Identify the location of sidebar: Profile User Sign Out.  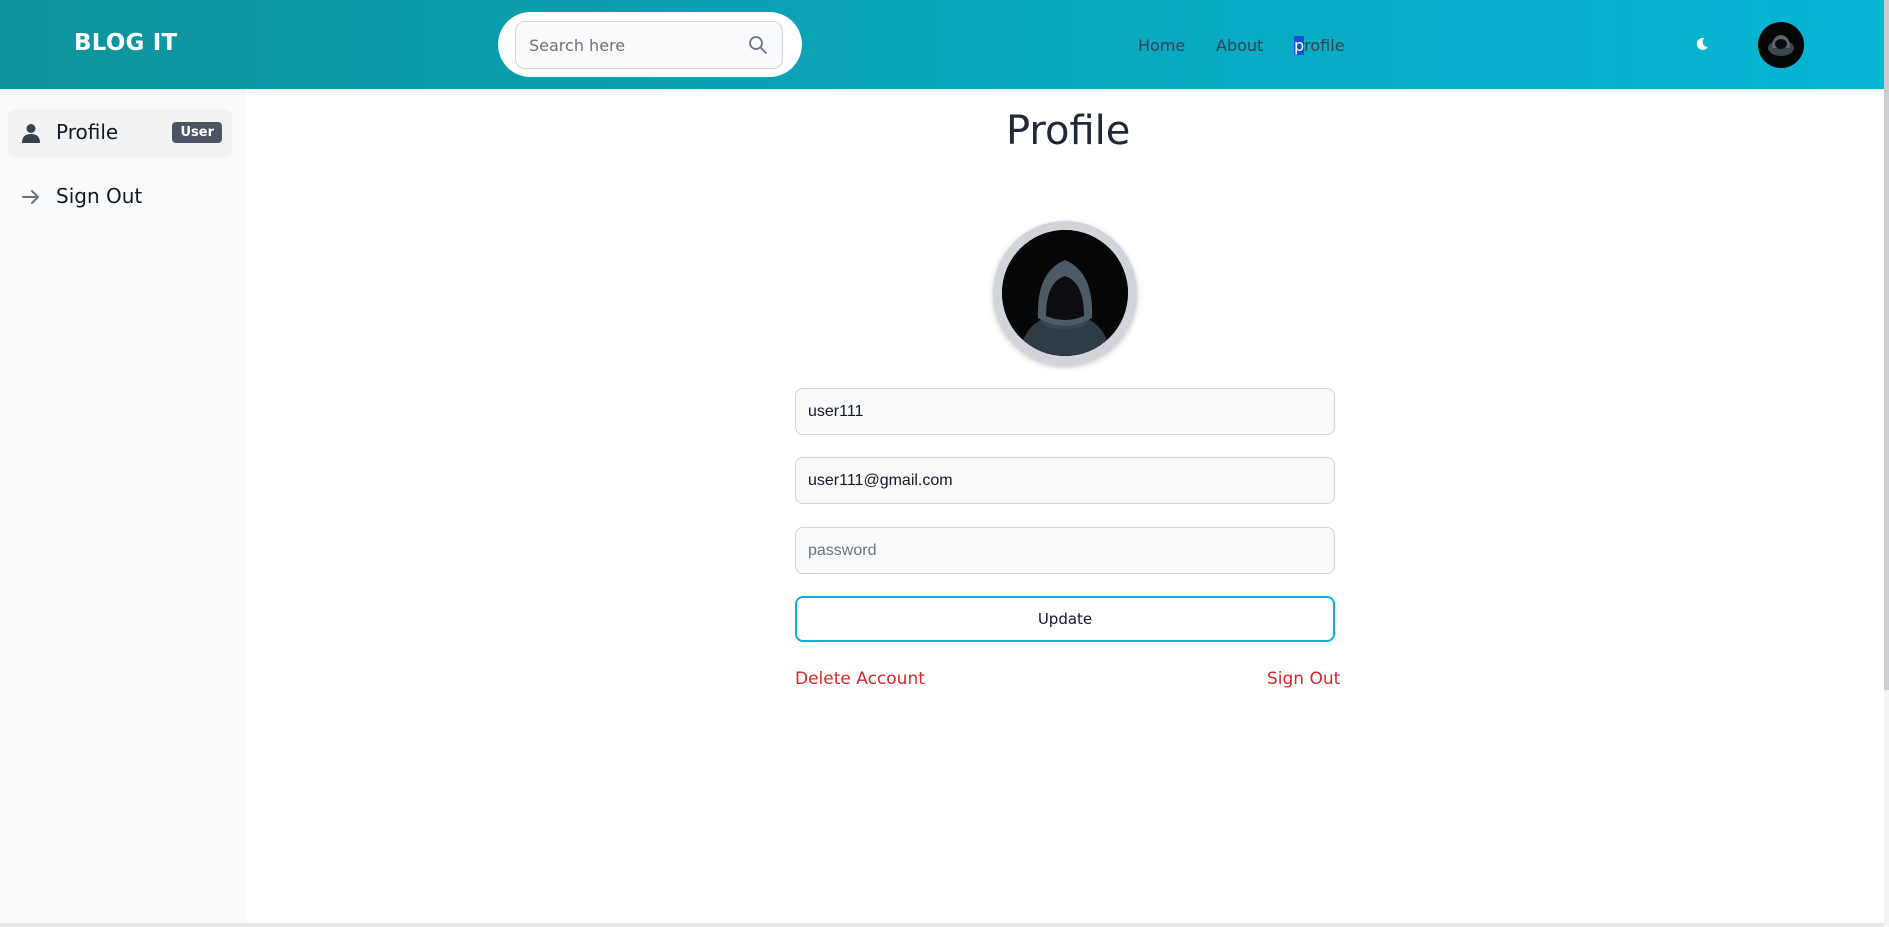
(123, 506).